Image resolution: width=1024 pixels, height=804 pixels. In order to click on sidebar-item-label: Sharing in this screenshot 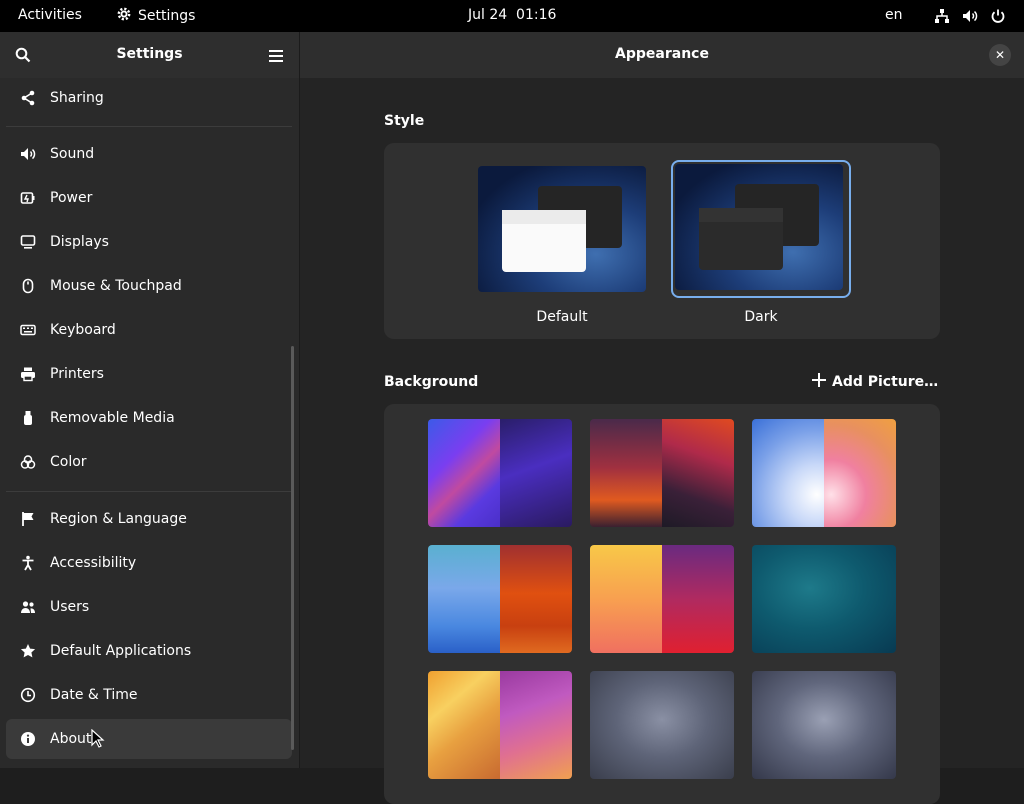, I will do `click(77, 98)`.